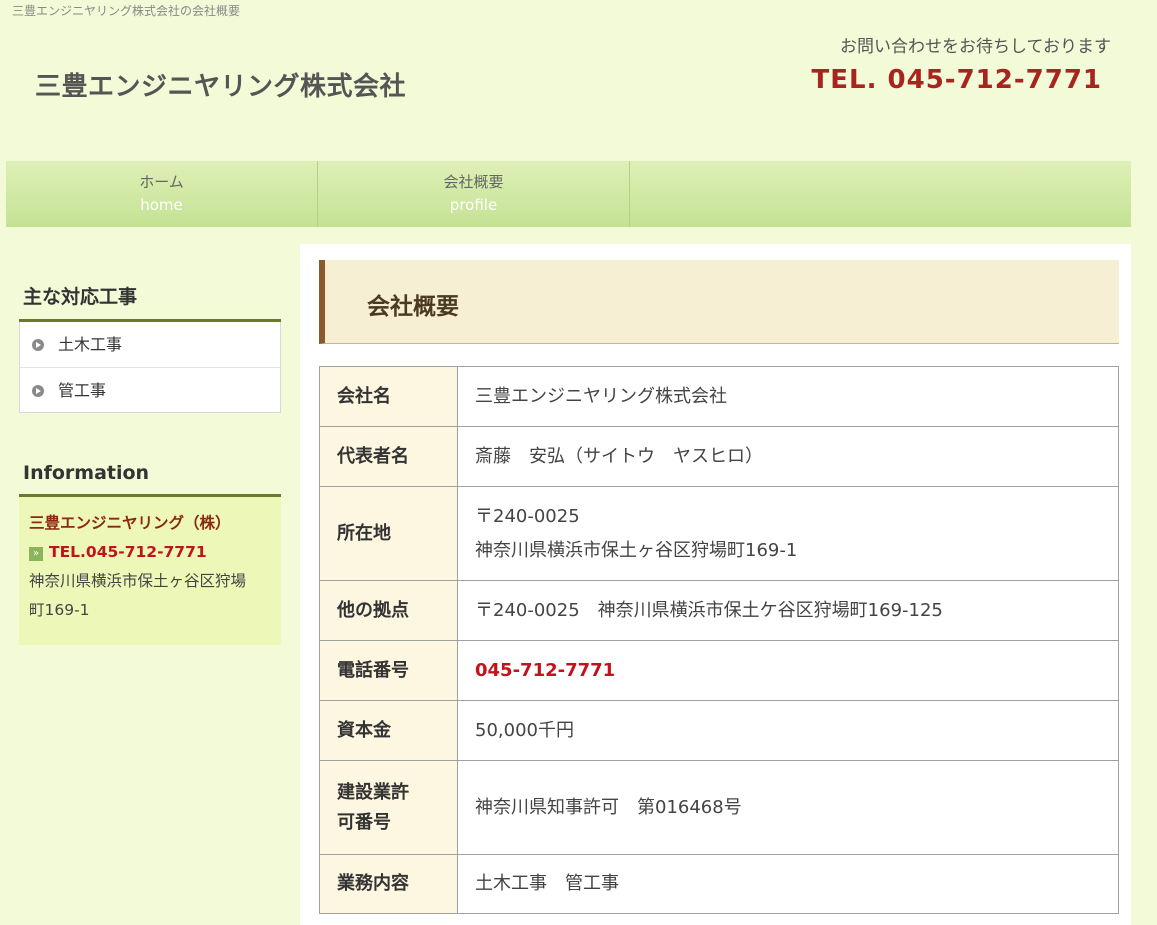 This screenshot has height=925, width=1157. I want to click on nav-item-label: ホーム, so click(161, 182).